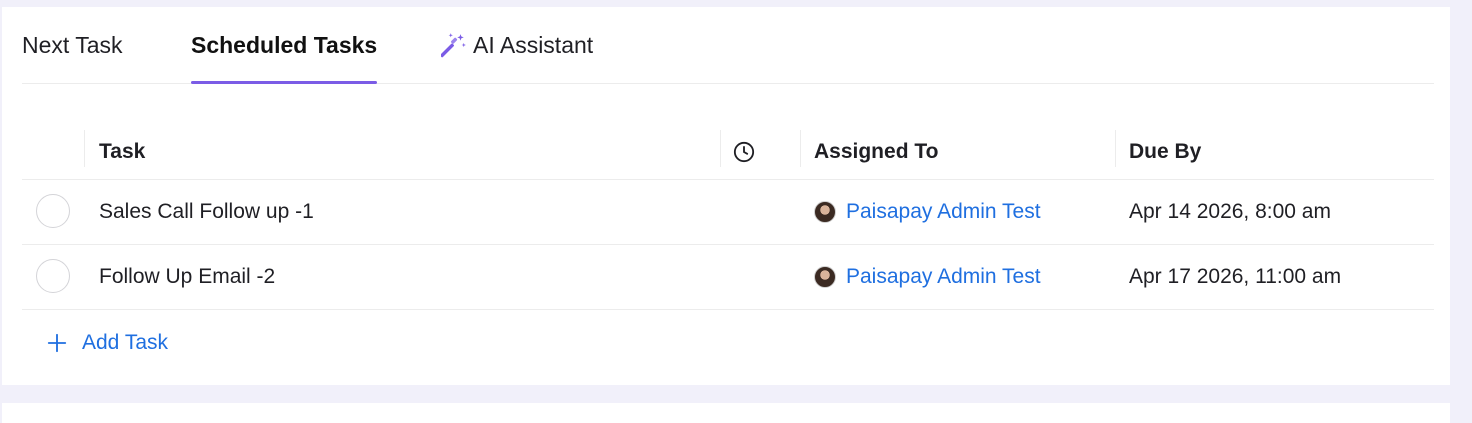 Image resolution: width=1472 pixels, height=423 pixels. I want to click on table-header: Task Assigned To Due By, so click(728, 152).